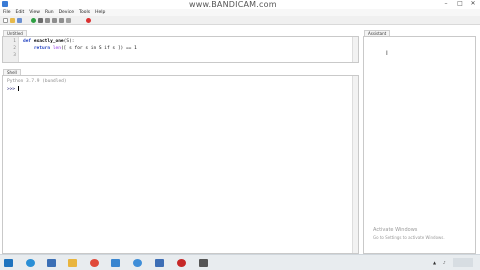 This screenshot has width=480, height=270. Describe the element at coordinates (56, 48) in the screenshot. I see `builtin-len: len` at that location.